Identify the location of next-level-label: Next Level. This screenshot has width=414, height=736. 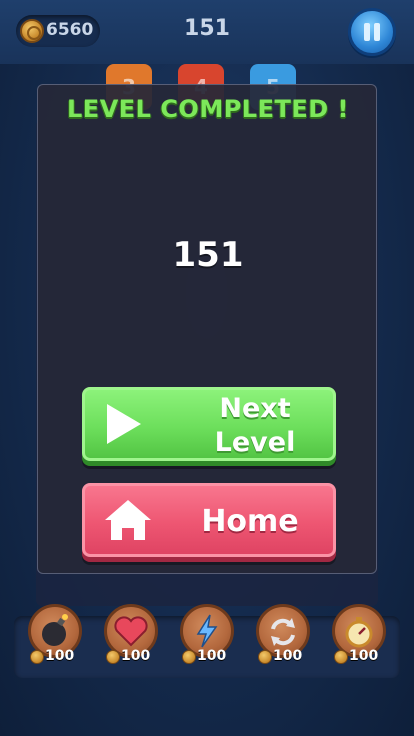
(255, 425).